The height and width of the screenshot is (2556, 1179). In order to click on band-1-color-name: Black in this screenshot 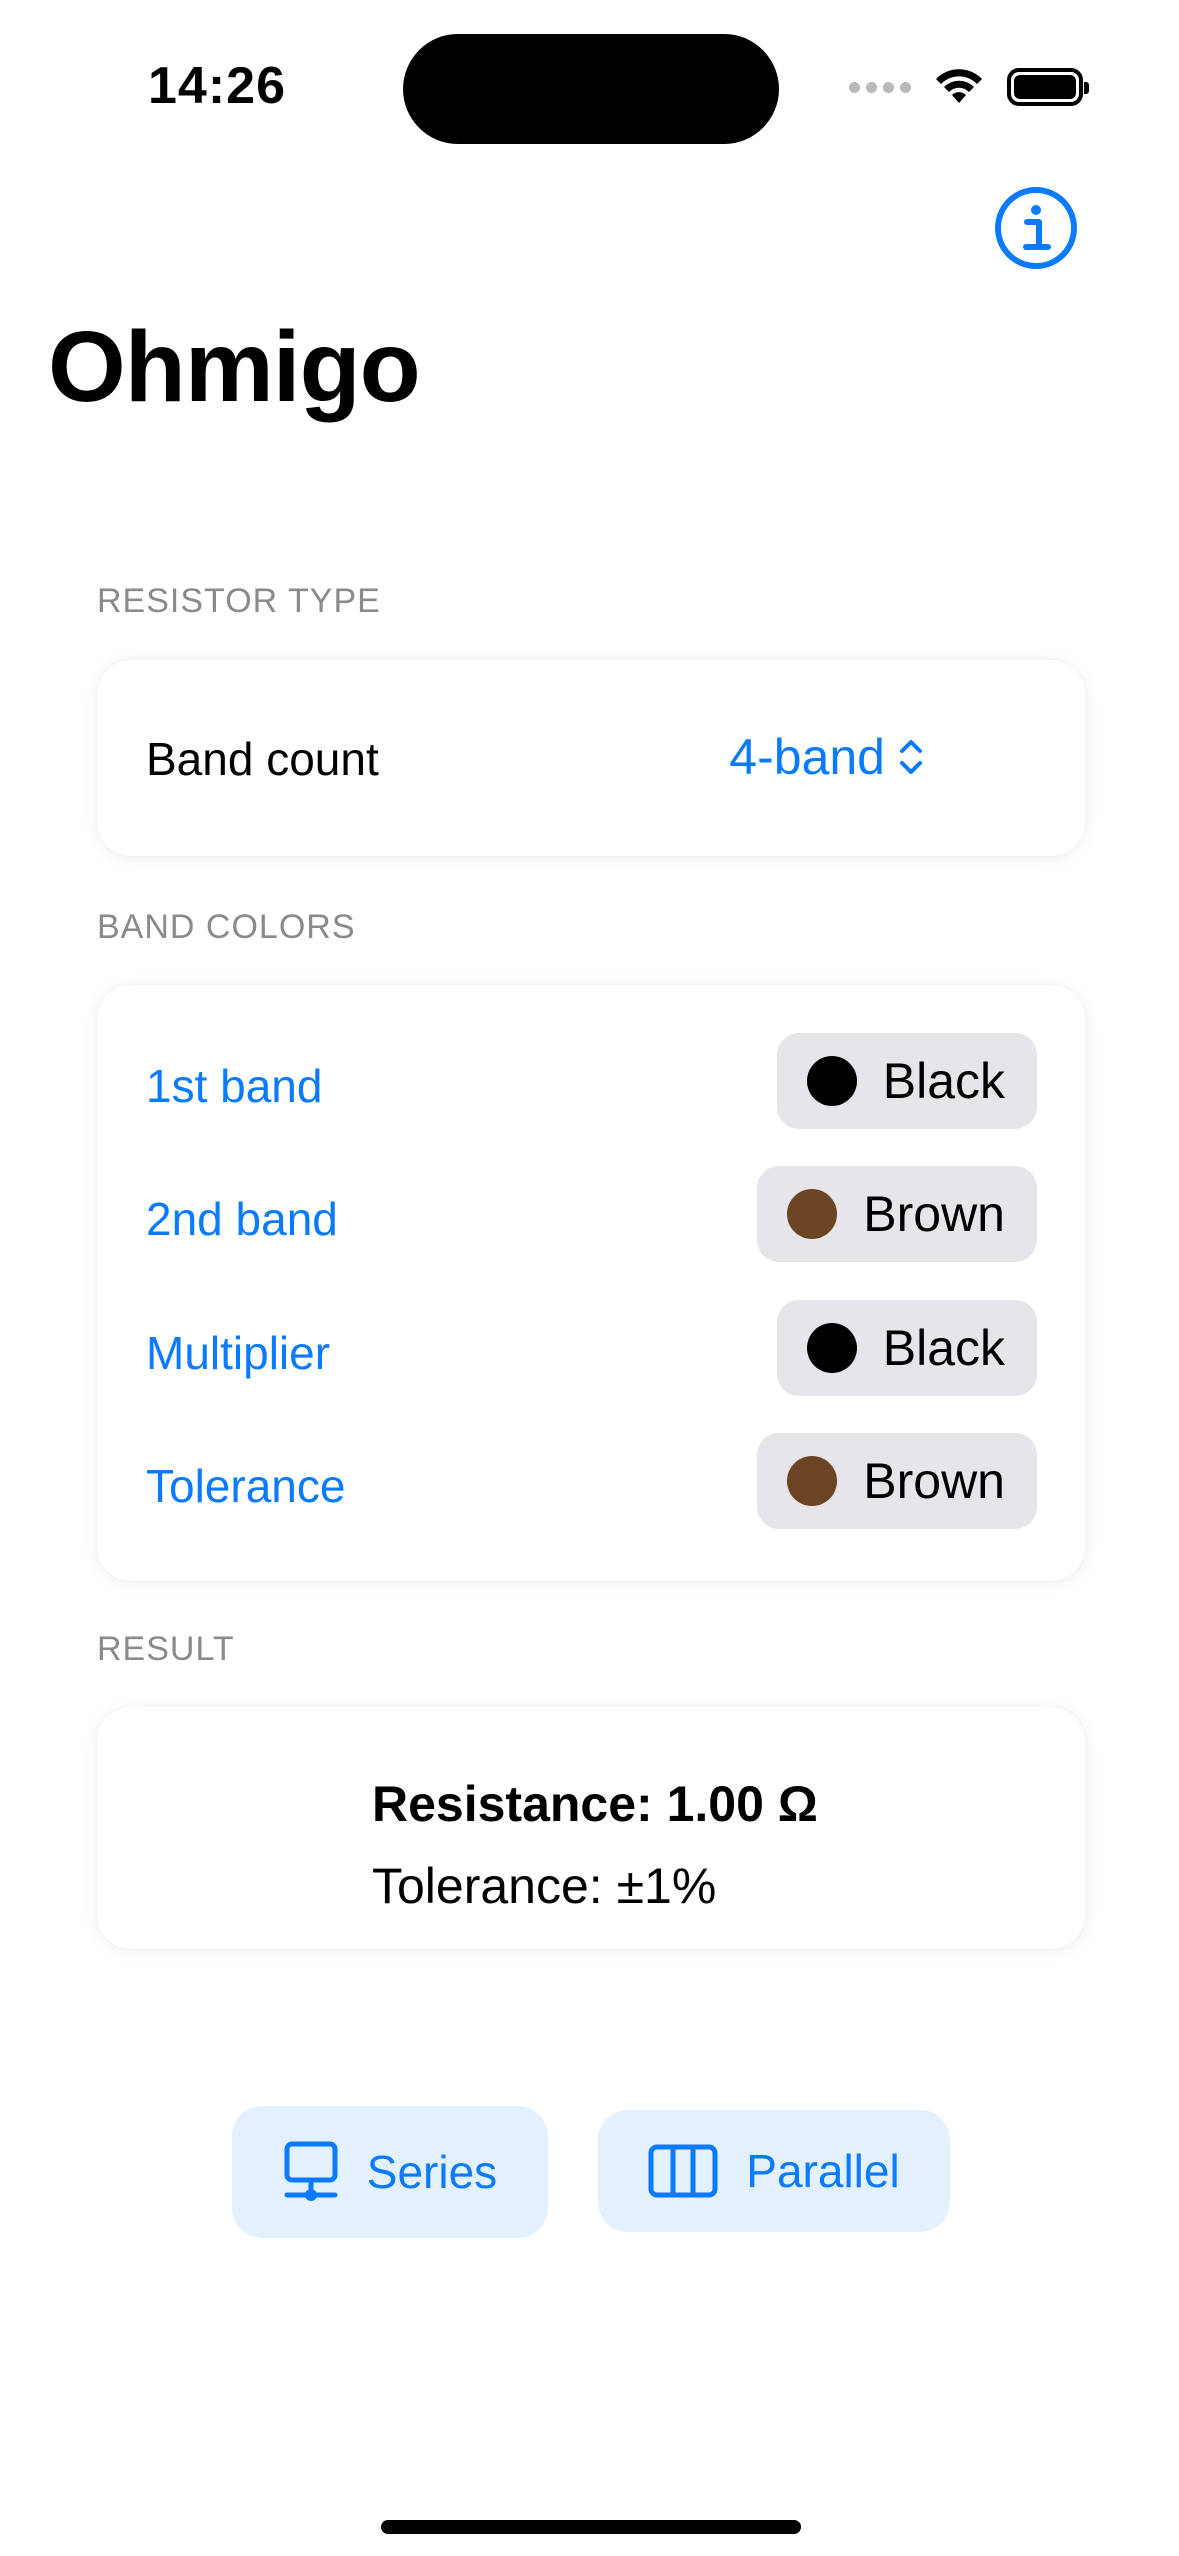, I will do `click(943, 1081)`.